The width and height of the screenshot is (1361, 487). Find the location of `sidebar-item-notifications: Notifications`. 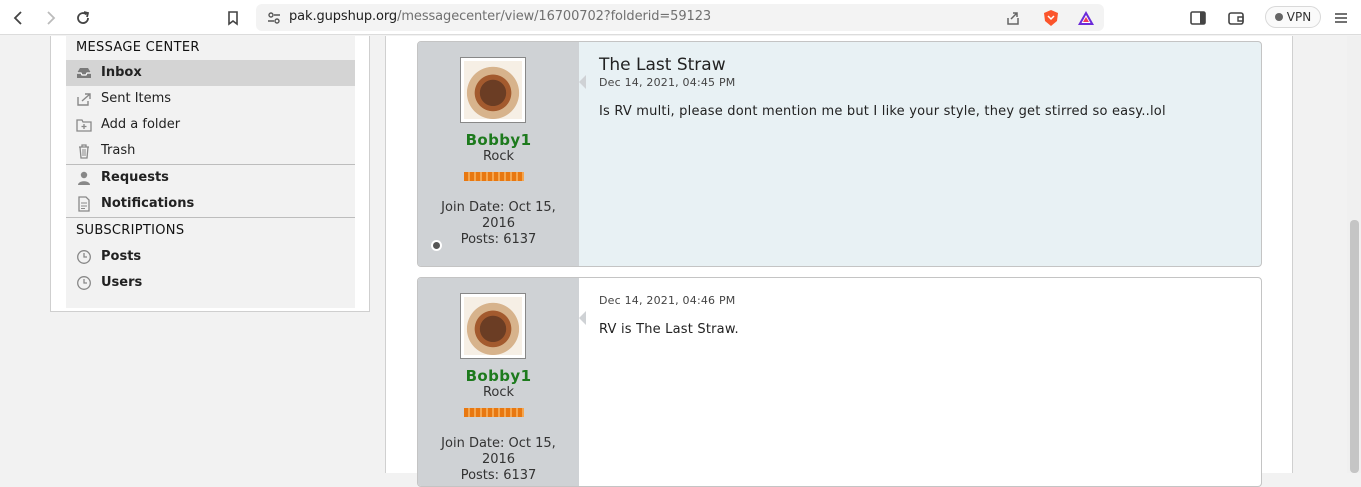

sidebar-item-notifications: Notifications is located at coordinates (210, 204).